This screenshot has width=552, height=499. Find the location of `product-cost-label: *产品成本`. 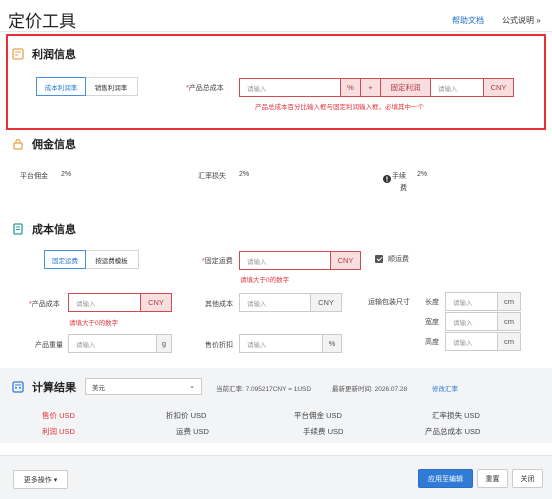

product-cost-label: *产品成本 is located at coordinates (44, 304).